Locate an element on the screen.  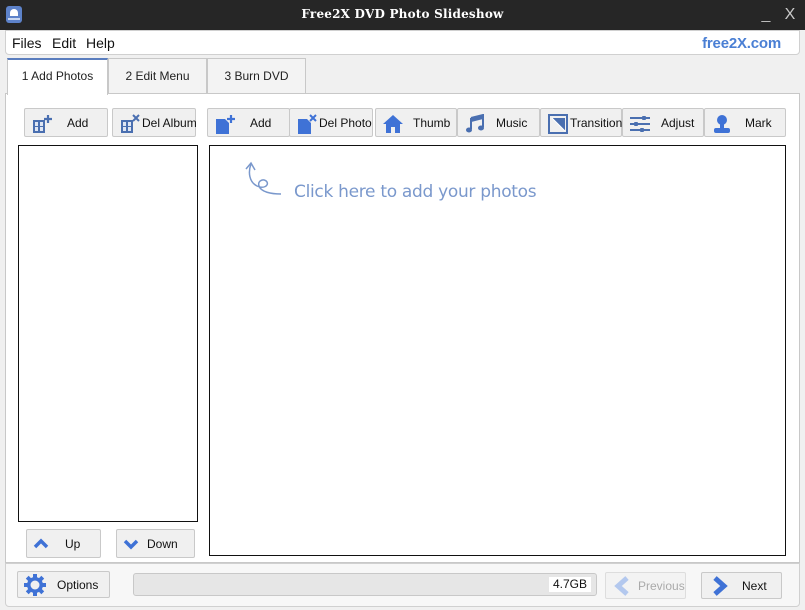
next-label: Next is located at coordinates (754, 586).